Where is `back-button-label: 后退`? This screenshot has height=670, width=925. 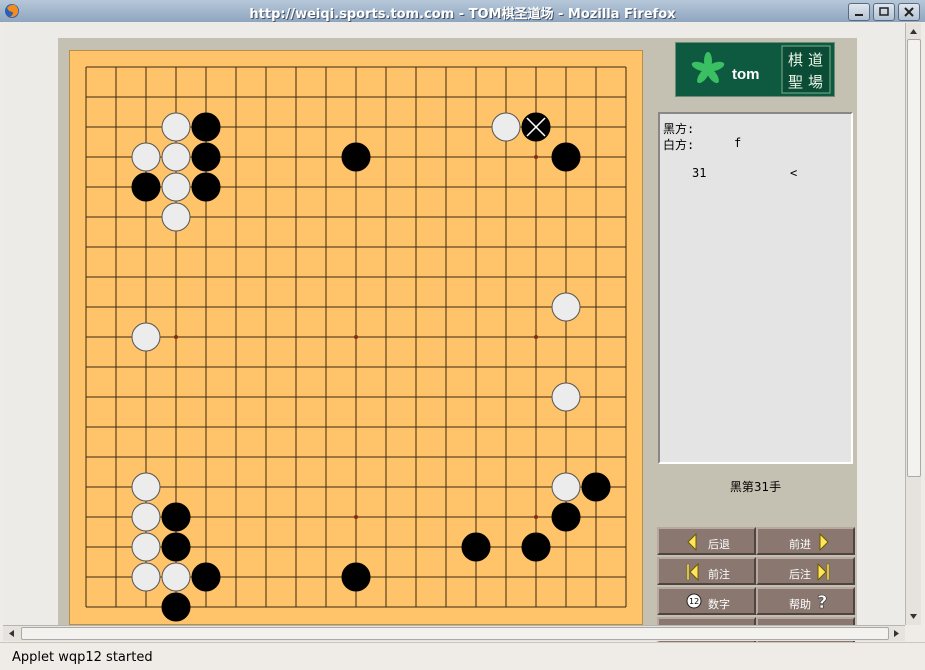 back-button-label: 后退 is located at coordinates (719, 544).